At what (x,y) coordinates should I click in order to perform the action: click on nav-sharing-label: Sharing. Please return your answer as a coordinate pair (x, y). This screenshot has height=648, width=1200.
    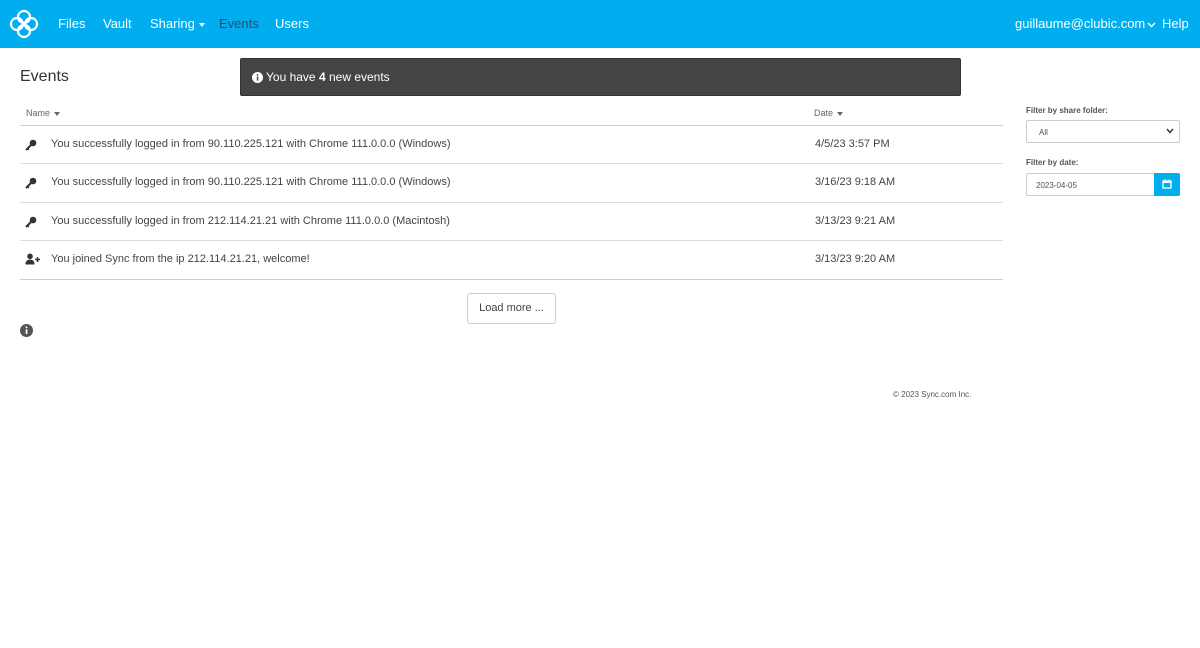
    Looking at the image, I should click on (172, 23).